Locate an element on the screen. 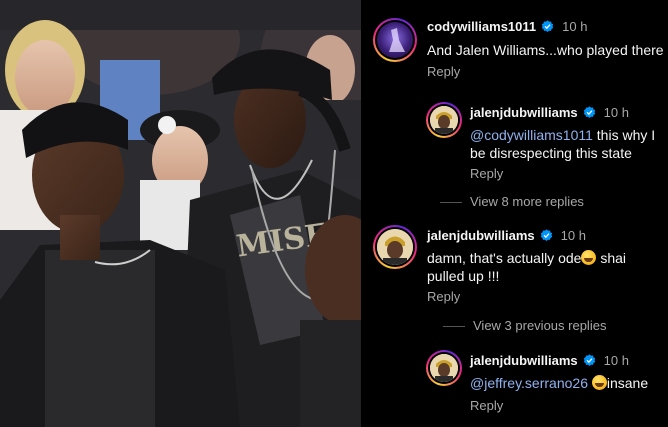 The height and width of the screenshot is (427, 668). purple-figure-avatar-icon is located at coordinates (397, 40).